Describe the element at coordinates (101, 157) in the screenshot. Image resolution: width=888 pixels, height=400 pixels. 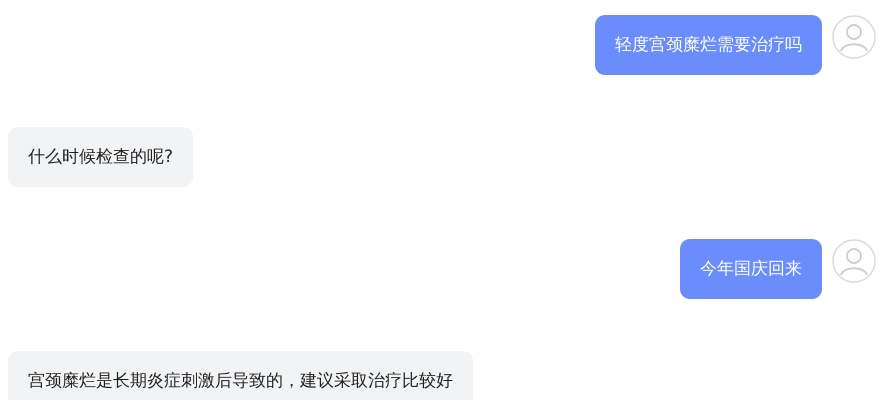
I see `received-message: 什么时候检查的呢?` at that location.